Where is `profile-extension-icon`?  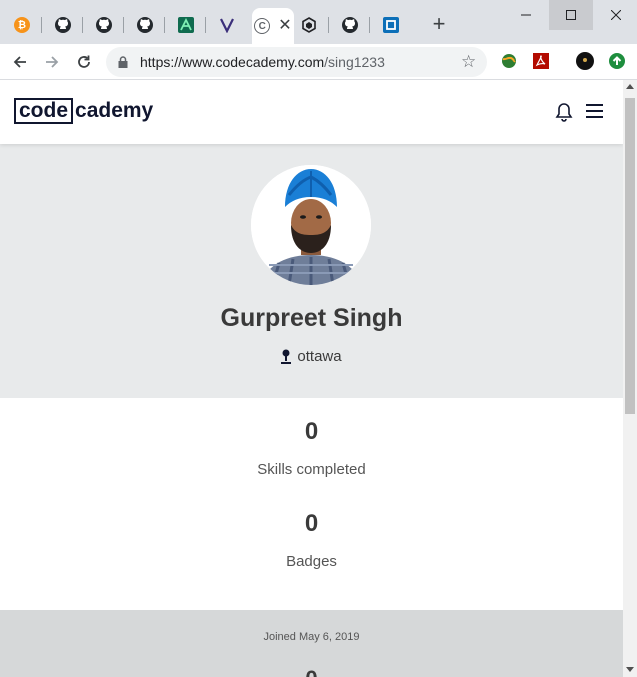
profile-extension-icon is located at coordinates (585, 61).